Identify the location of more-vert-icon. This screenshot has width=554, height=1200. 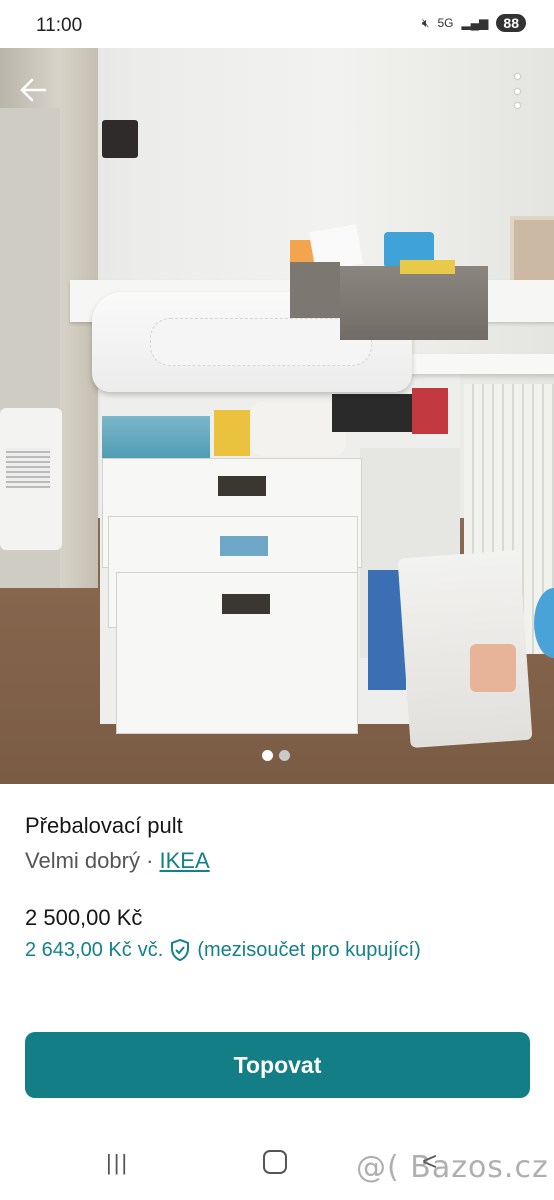
(517, 91).